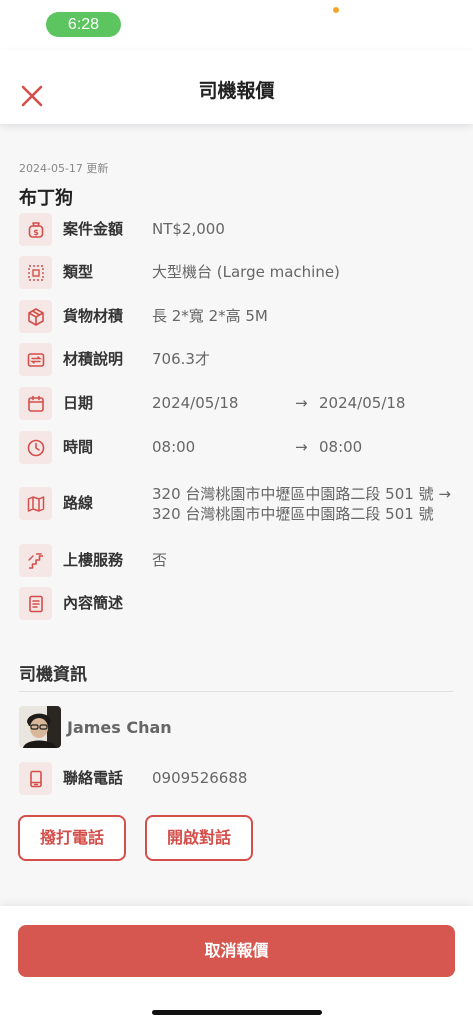 The image size is (473, 1024). Describe the element at coordinates (336, 10) in the screenshot. I see `status-indicator-dot` at that location.